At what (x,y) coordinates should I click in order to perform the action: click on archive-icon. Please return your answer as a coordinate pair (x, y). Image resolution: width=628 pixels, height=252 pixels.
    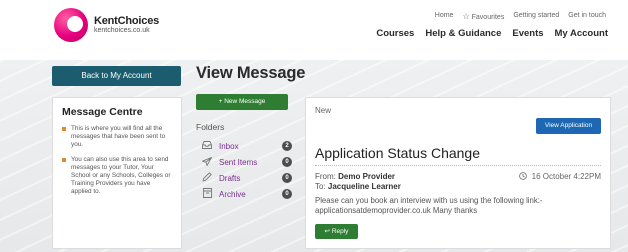
    Looking at the image, I should click on (207, 194).